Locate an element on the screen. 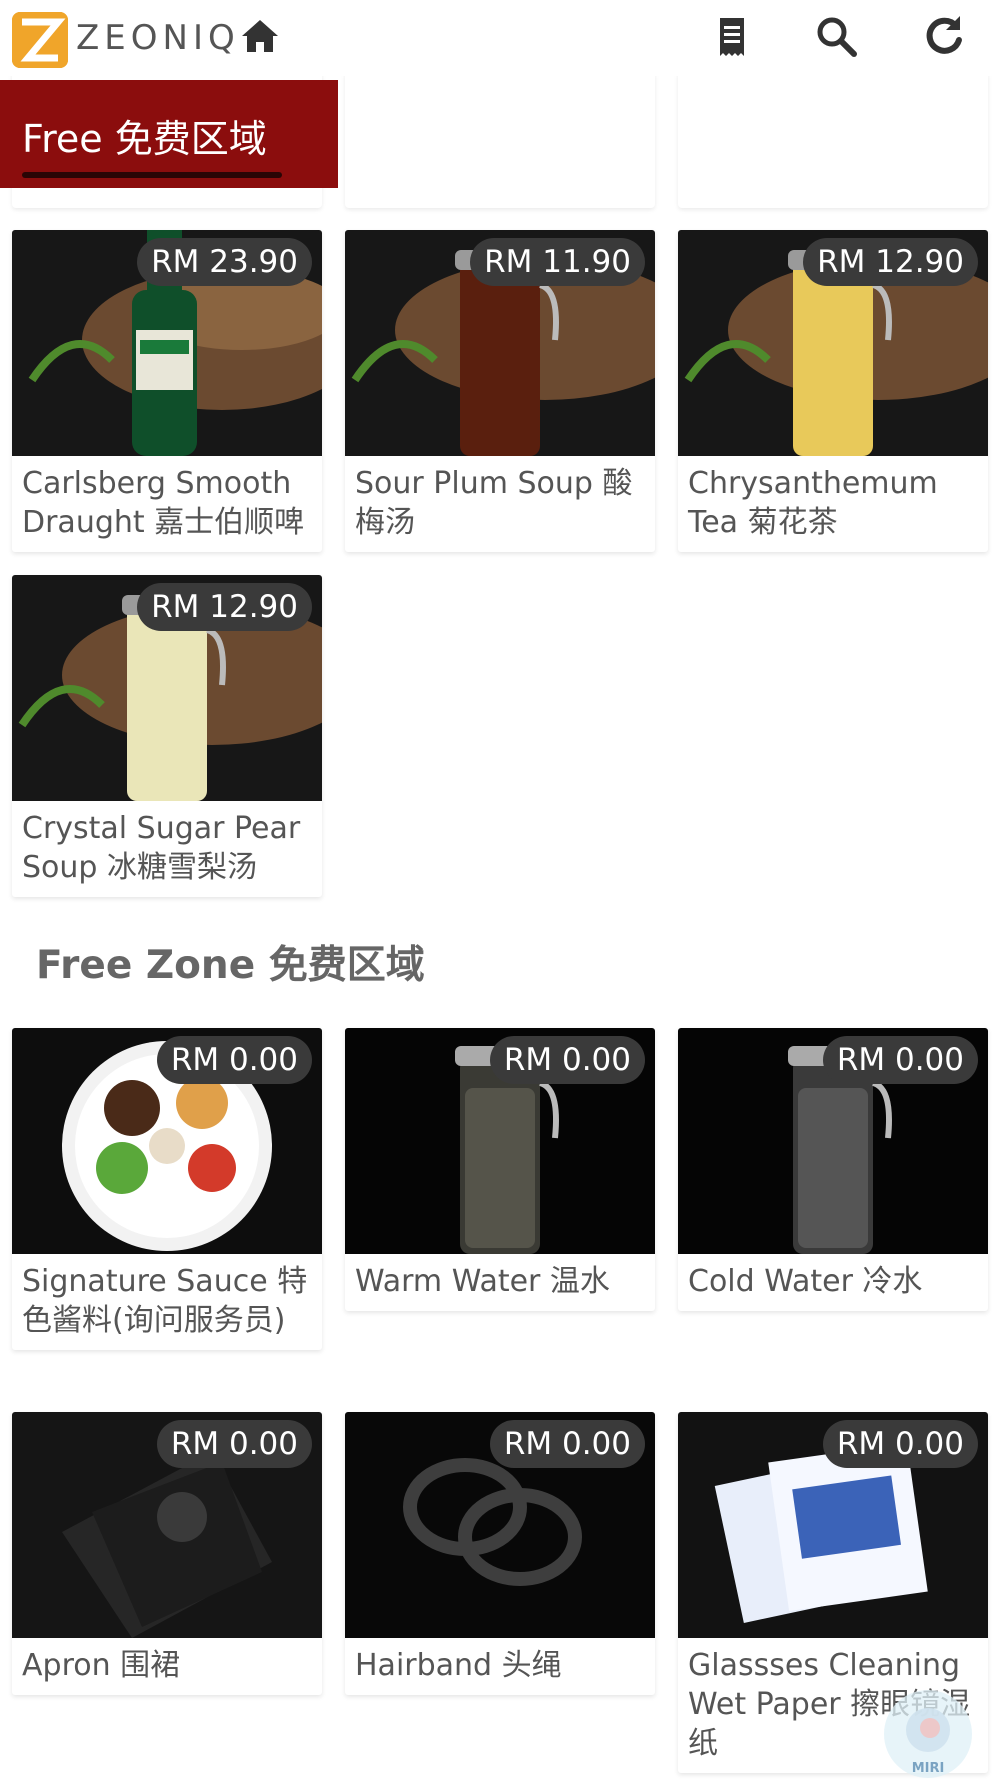  product-name: Crystal Sugar Pear Soup 冰糖雪梨汤 is located at coordinates (161, 848).